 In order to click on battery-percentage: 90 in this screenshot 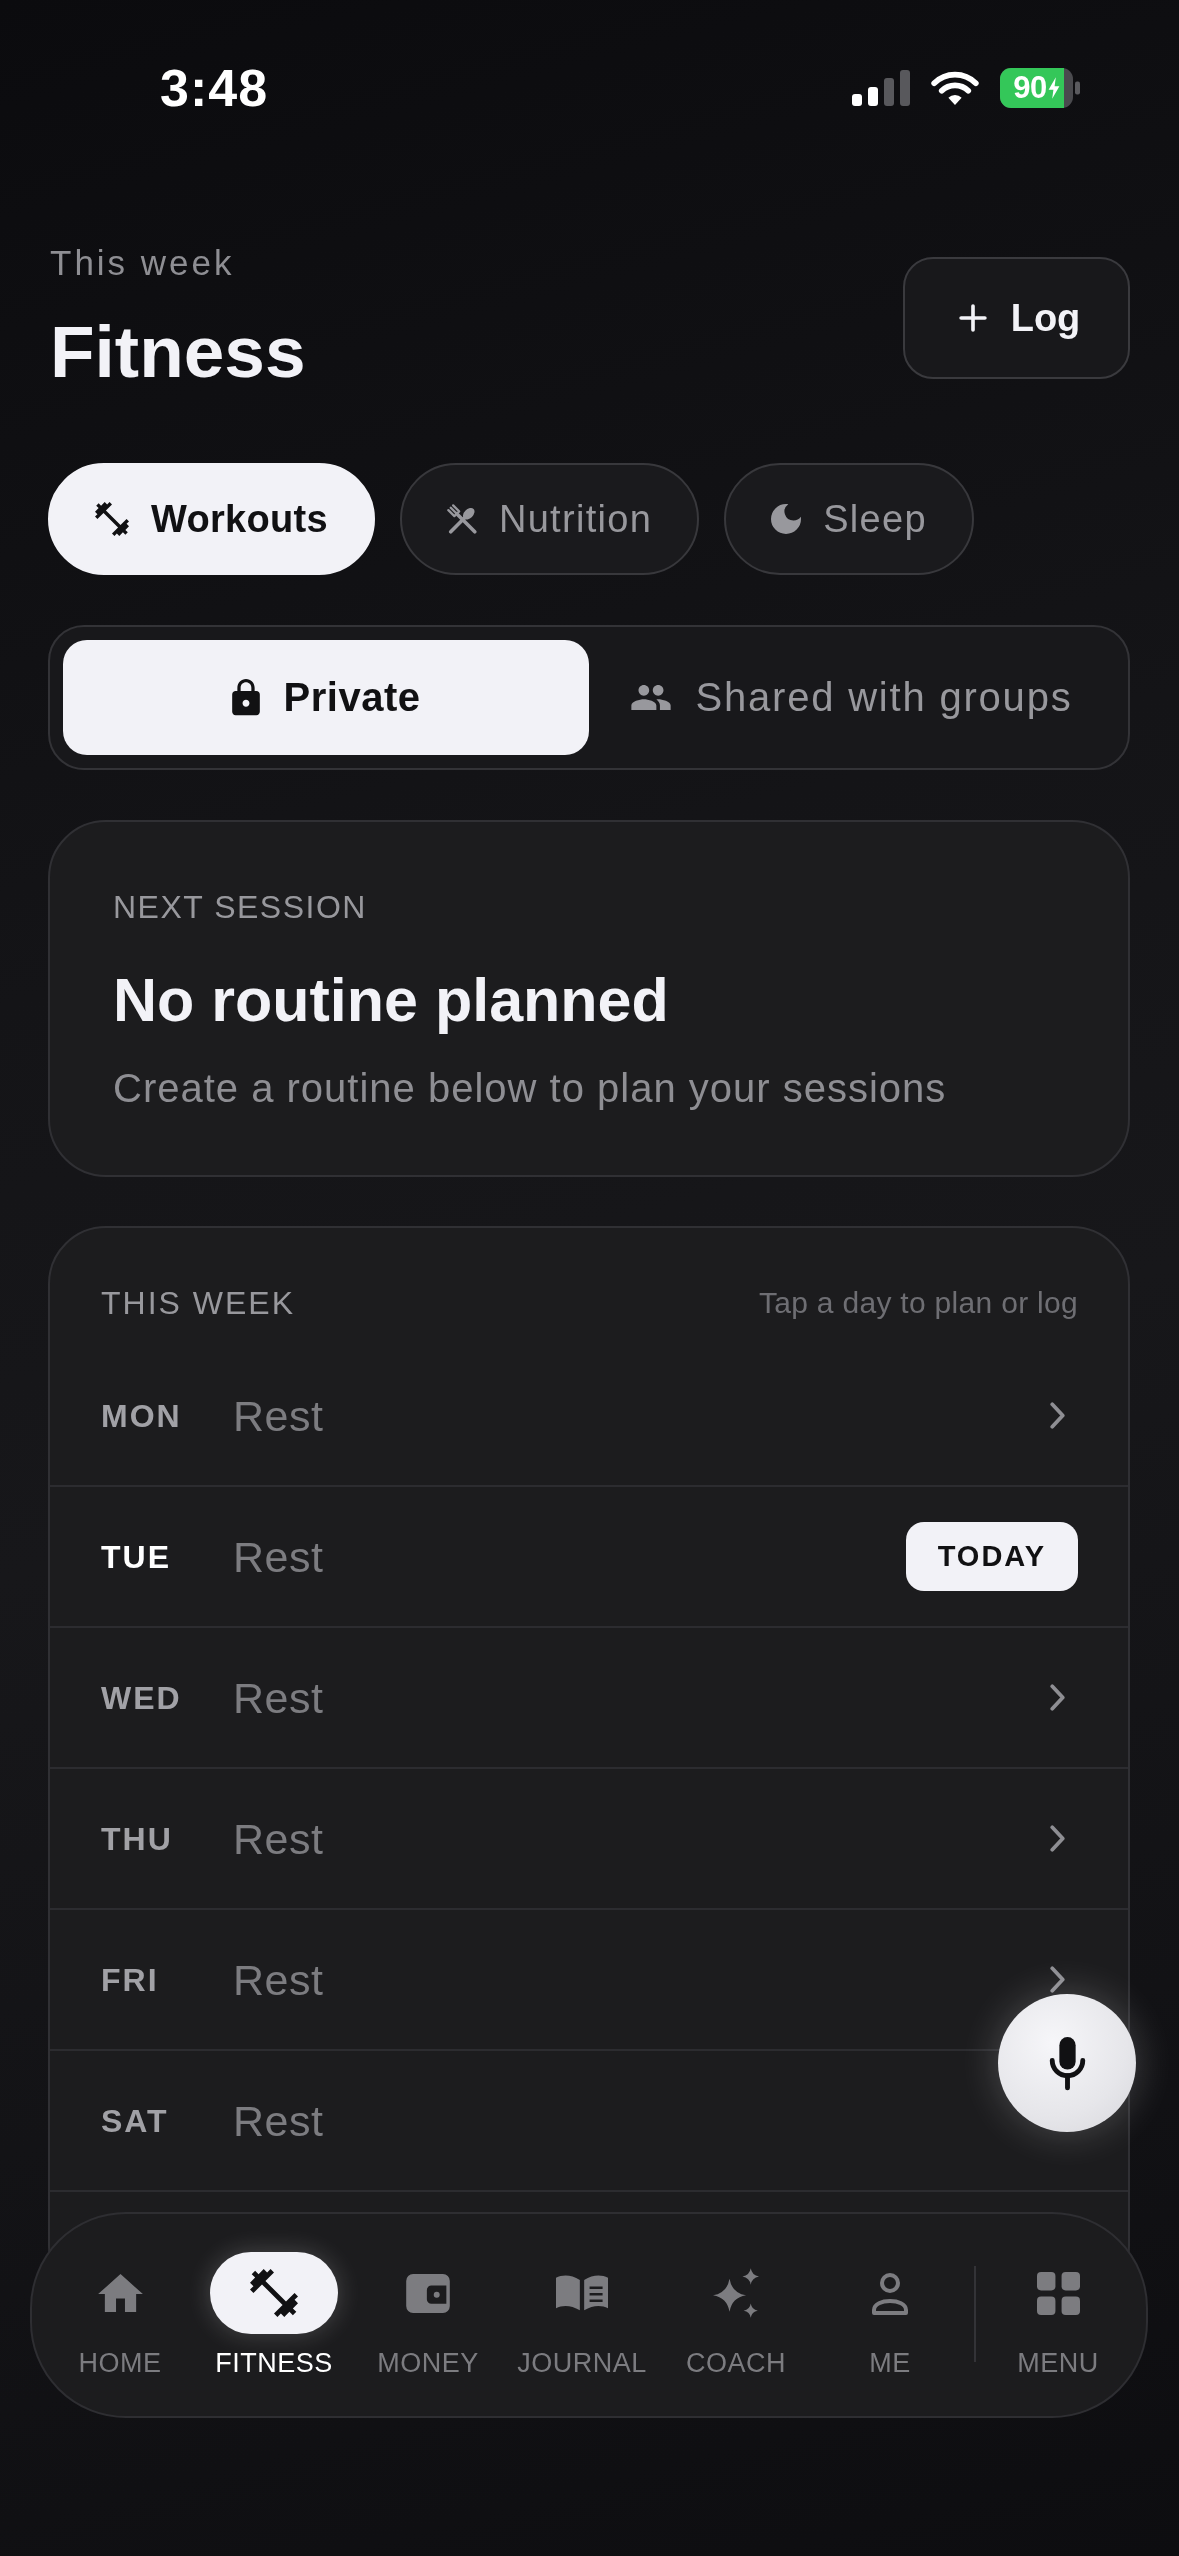, I will do `click(1030, 88)`.